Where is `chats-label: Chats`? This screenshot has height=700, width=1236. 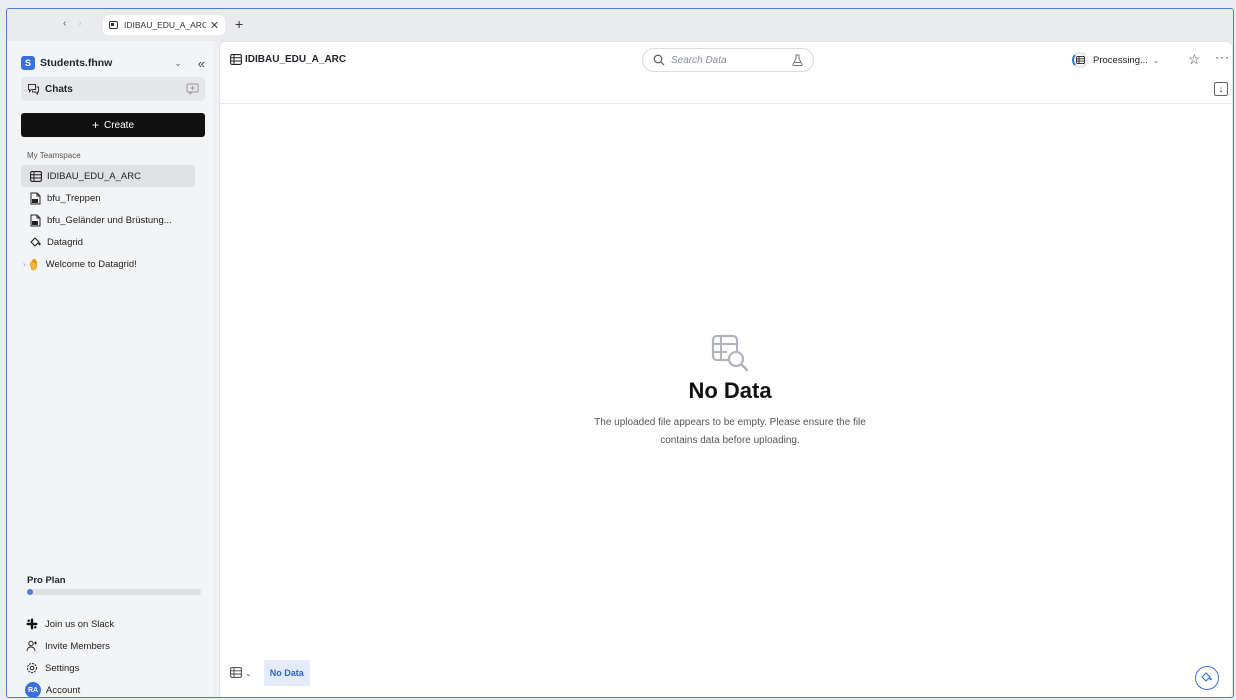
chats-label: Chats is located at coordinates (59, 89).